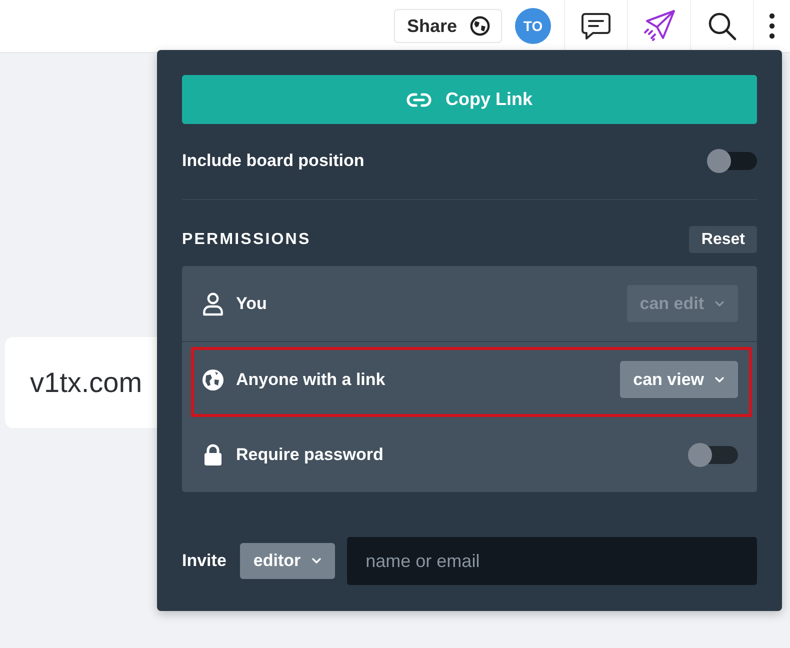 The height and width of the screenshot is (648, 790). I want to click on lock-icon, so click(213, 455).